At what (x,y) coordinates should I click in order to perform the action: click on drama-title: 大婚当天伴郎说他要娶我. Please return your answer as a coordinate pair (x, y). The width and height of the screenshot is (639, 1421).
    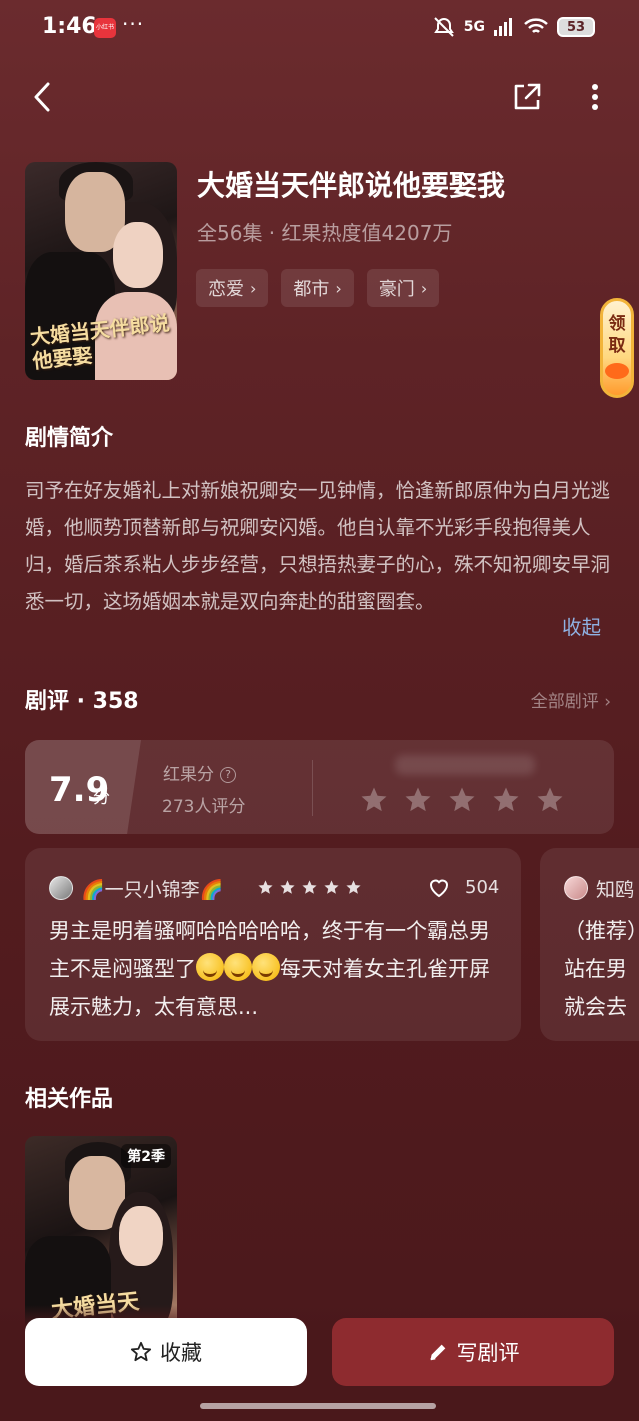
    Looking at the image, I should click on (351, 185).